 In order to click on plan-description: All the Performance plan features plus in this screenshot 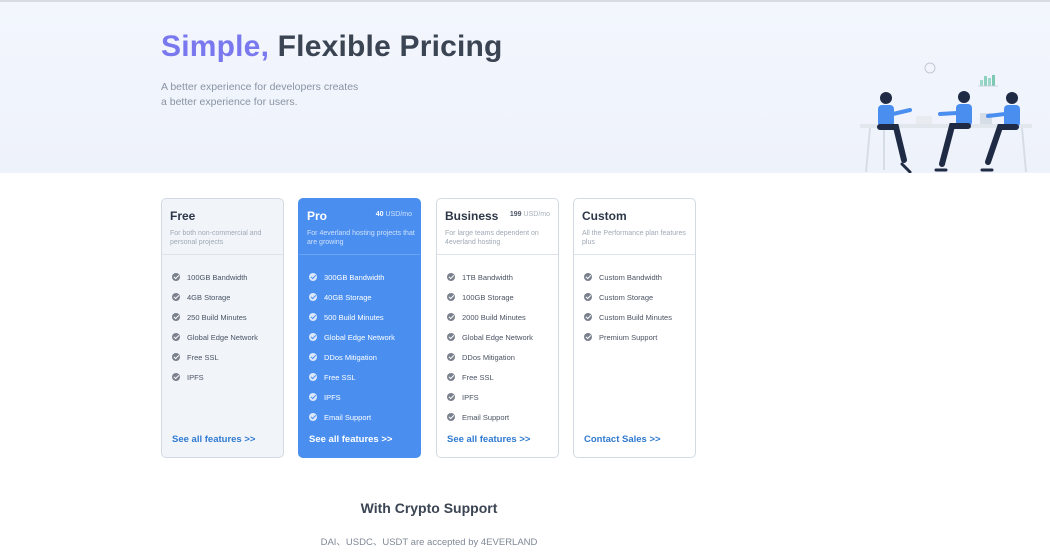, I will do `click(634, 238)`.